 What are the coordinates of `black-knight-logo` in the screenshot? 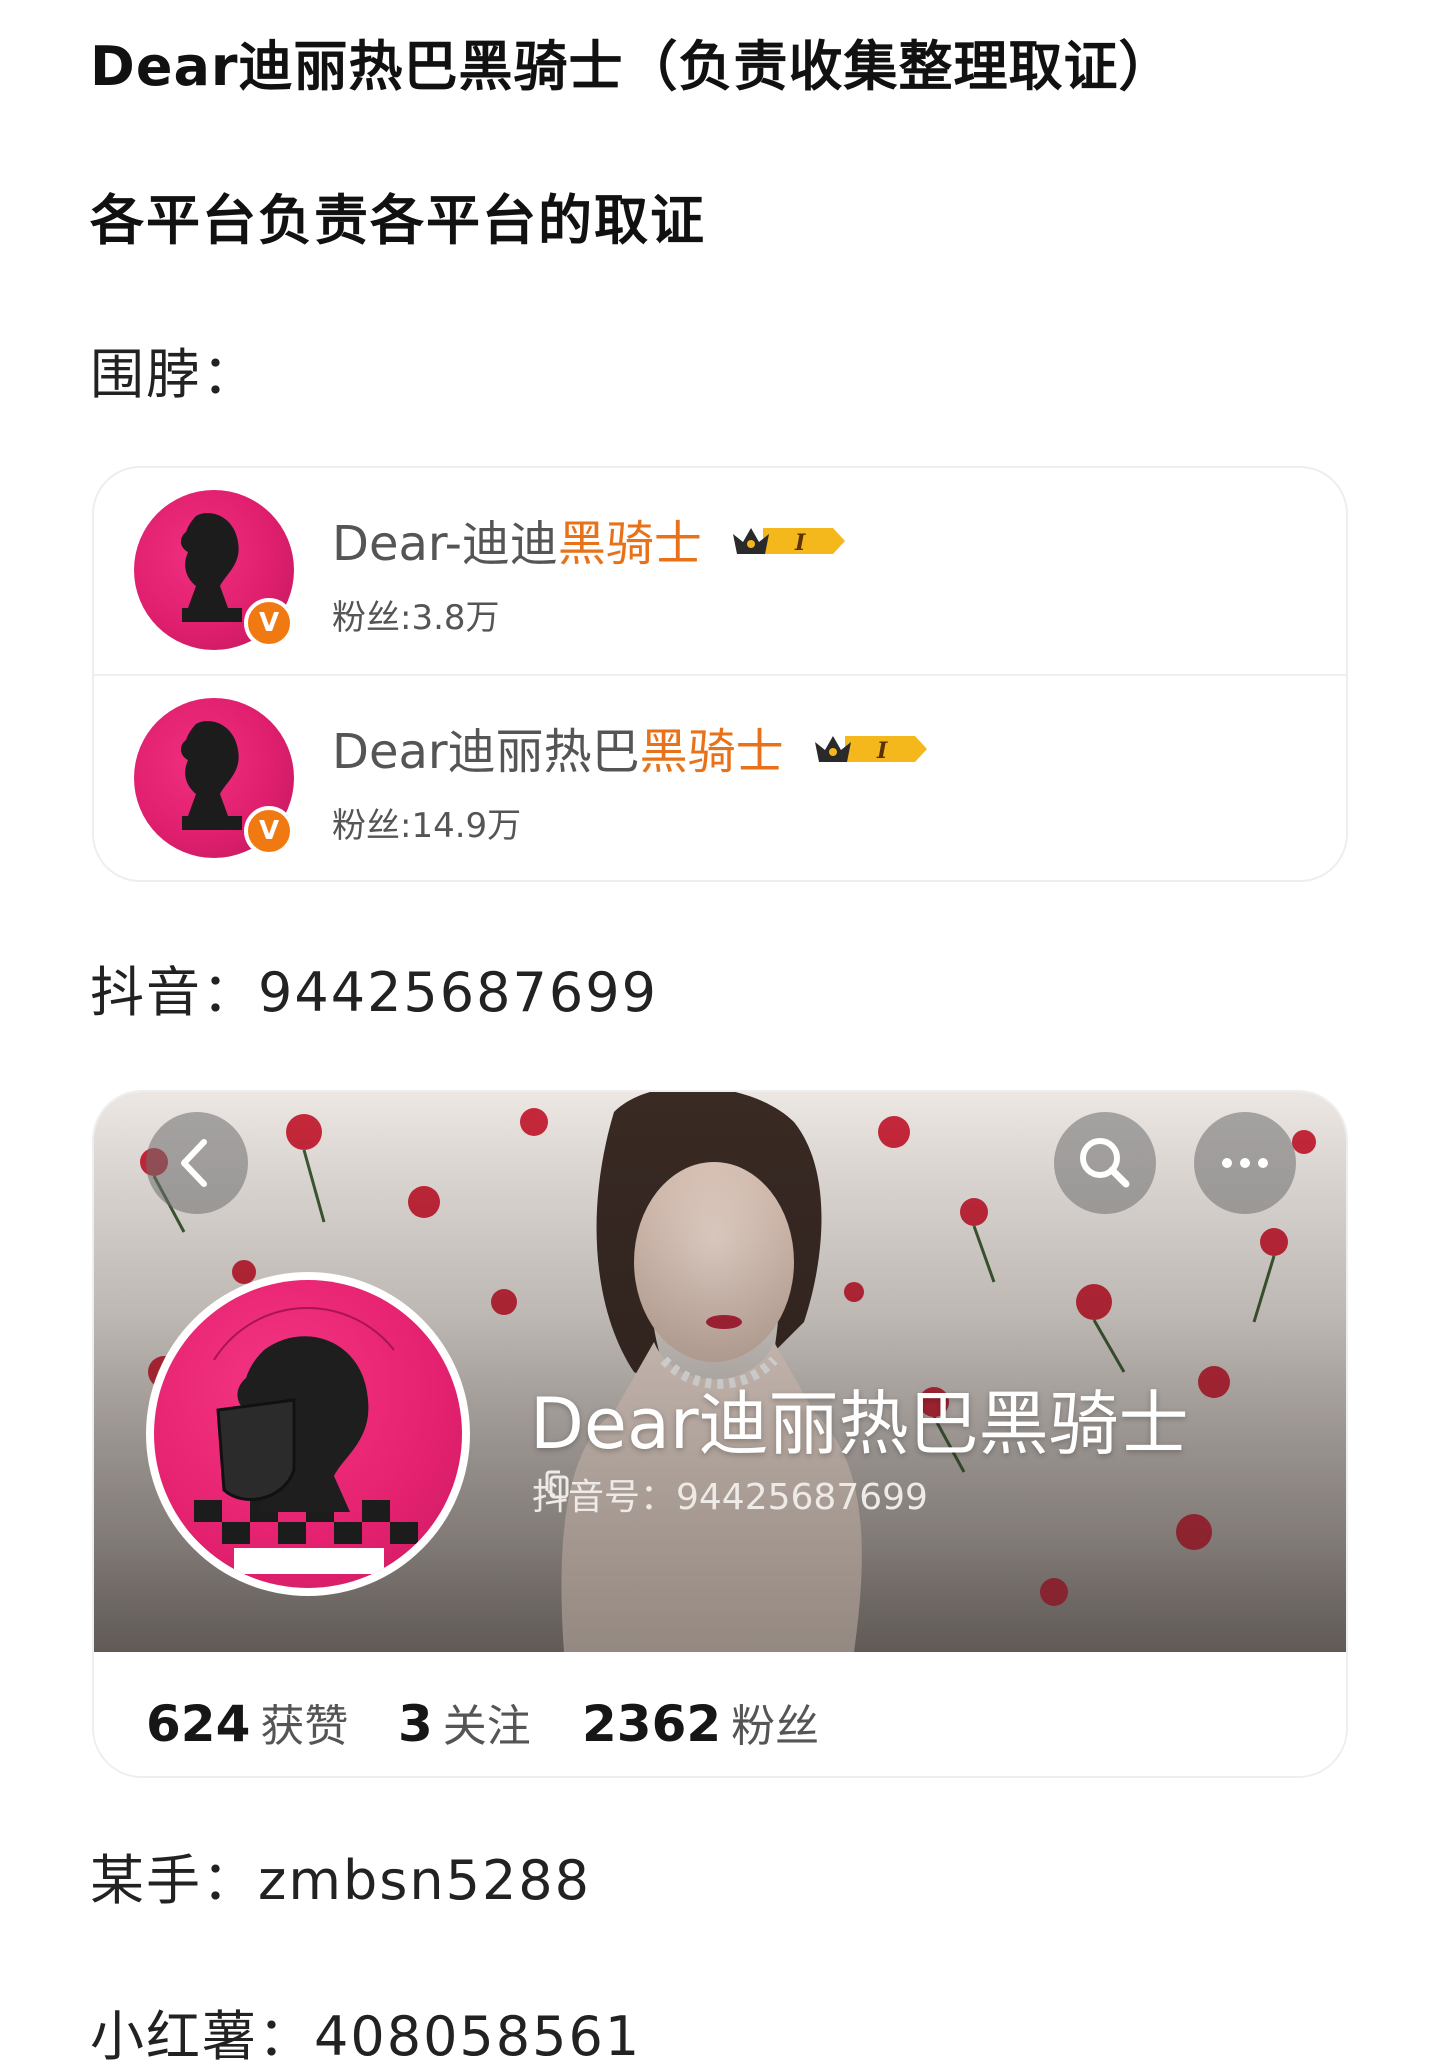 It's located at (306, 1440).